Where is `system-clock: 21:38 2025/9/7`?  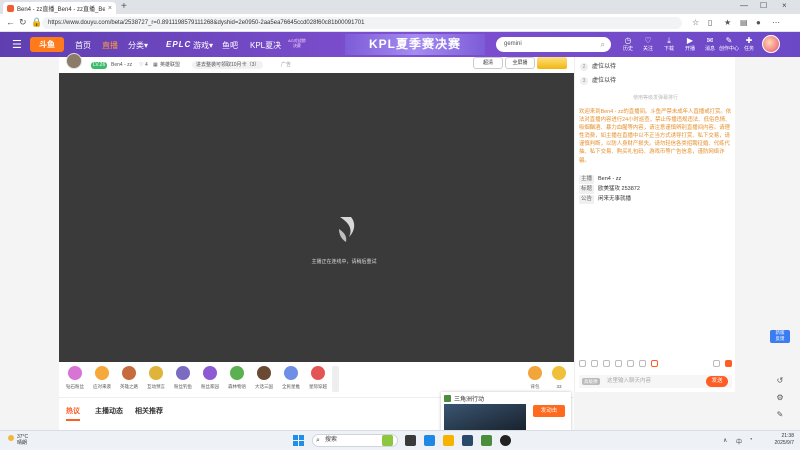
system-clock: 21:38 2025/9/7 is located at coordinates (779, 440).